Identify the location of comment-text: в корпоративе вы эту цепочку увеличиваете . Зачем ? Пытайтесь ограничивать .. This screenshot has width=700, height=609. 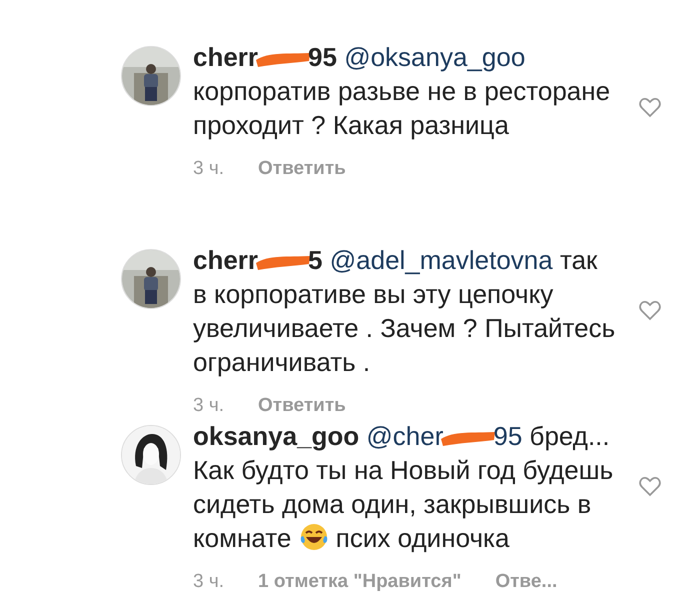
(404, 328).